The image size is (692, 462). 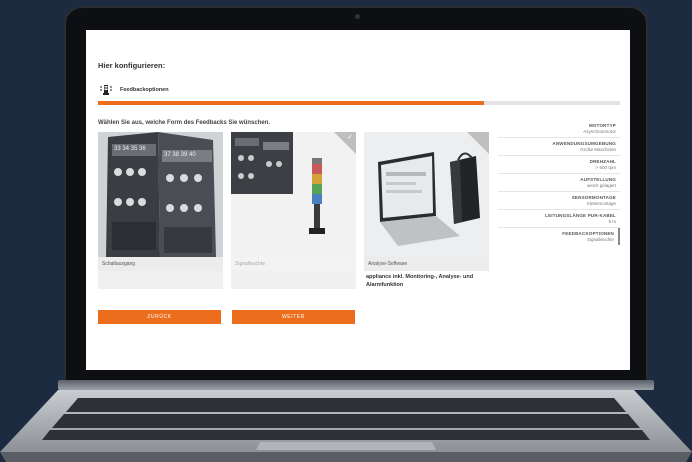 What do you see at coordinates (593, 197) in the screenshot?
I see `summary-key: SENSORMONTAGE` at bounding box center [593, 197].